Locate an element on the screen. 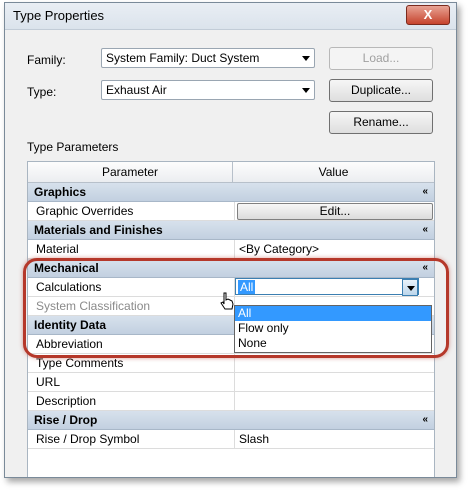  group-rise-drop: Rise / Drop « is located at coordinates (231, 420).